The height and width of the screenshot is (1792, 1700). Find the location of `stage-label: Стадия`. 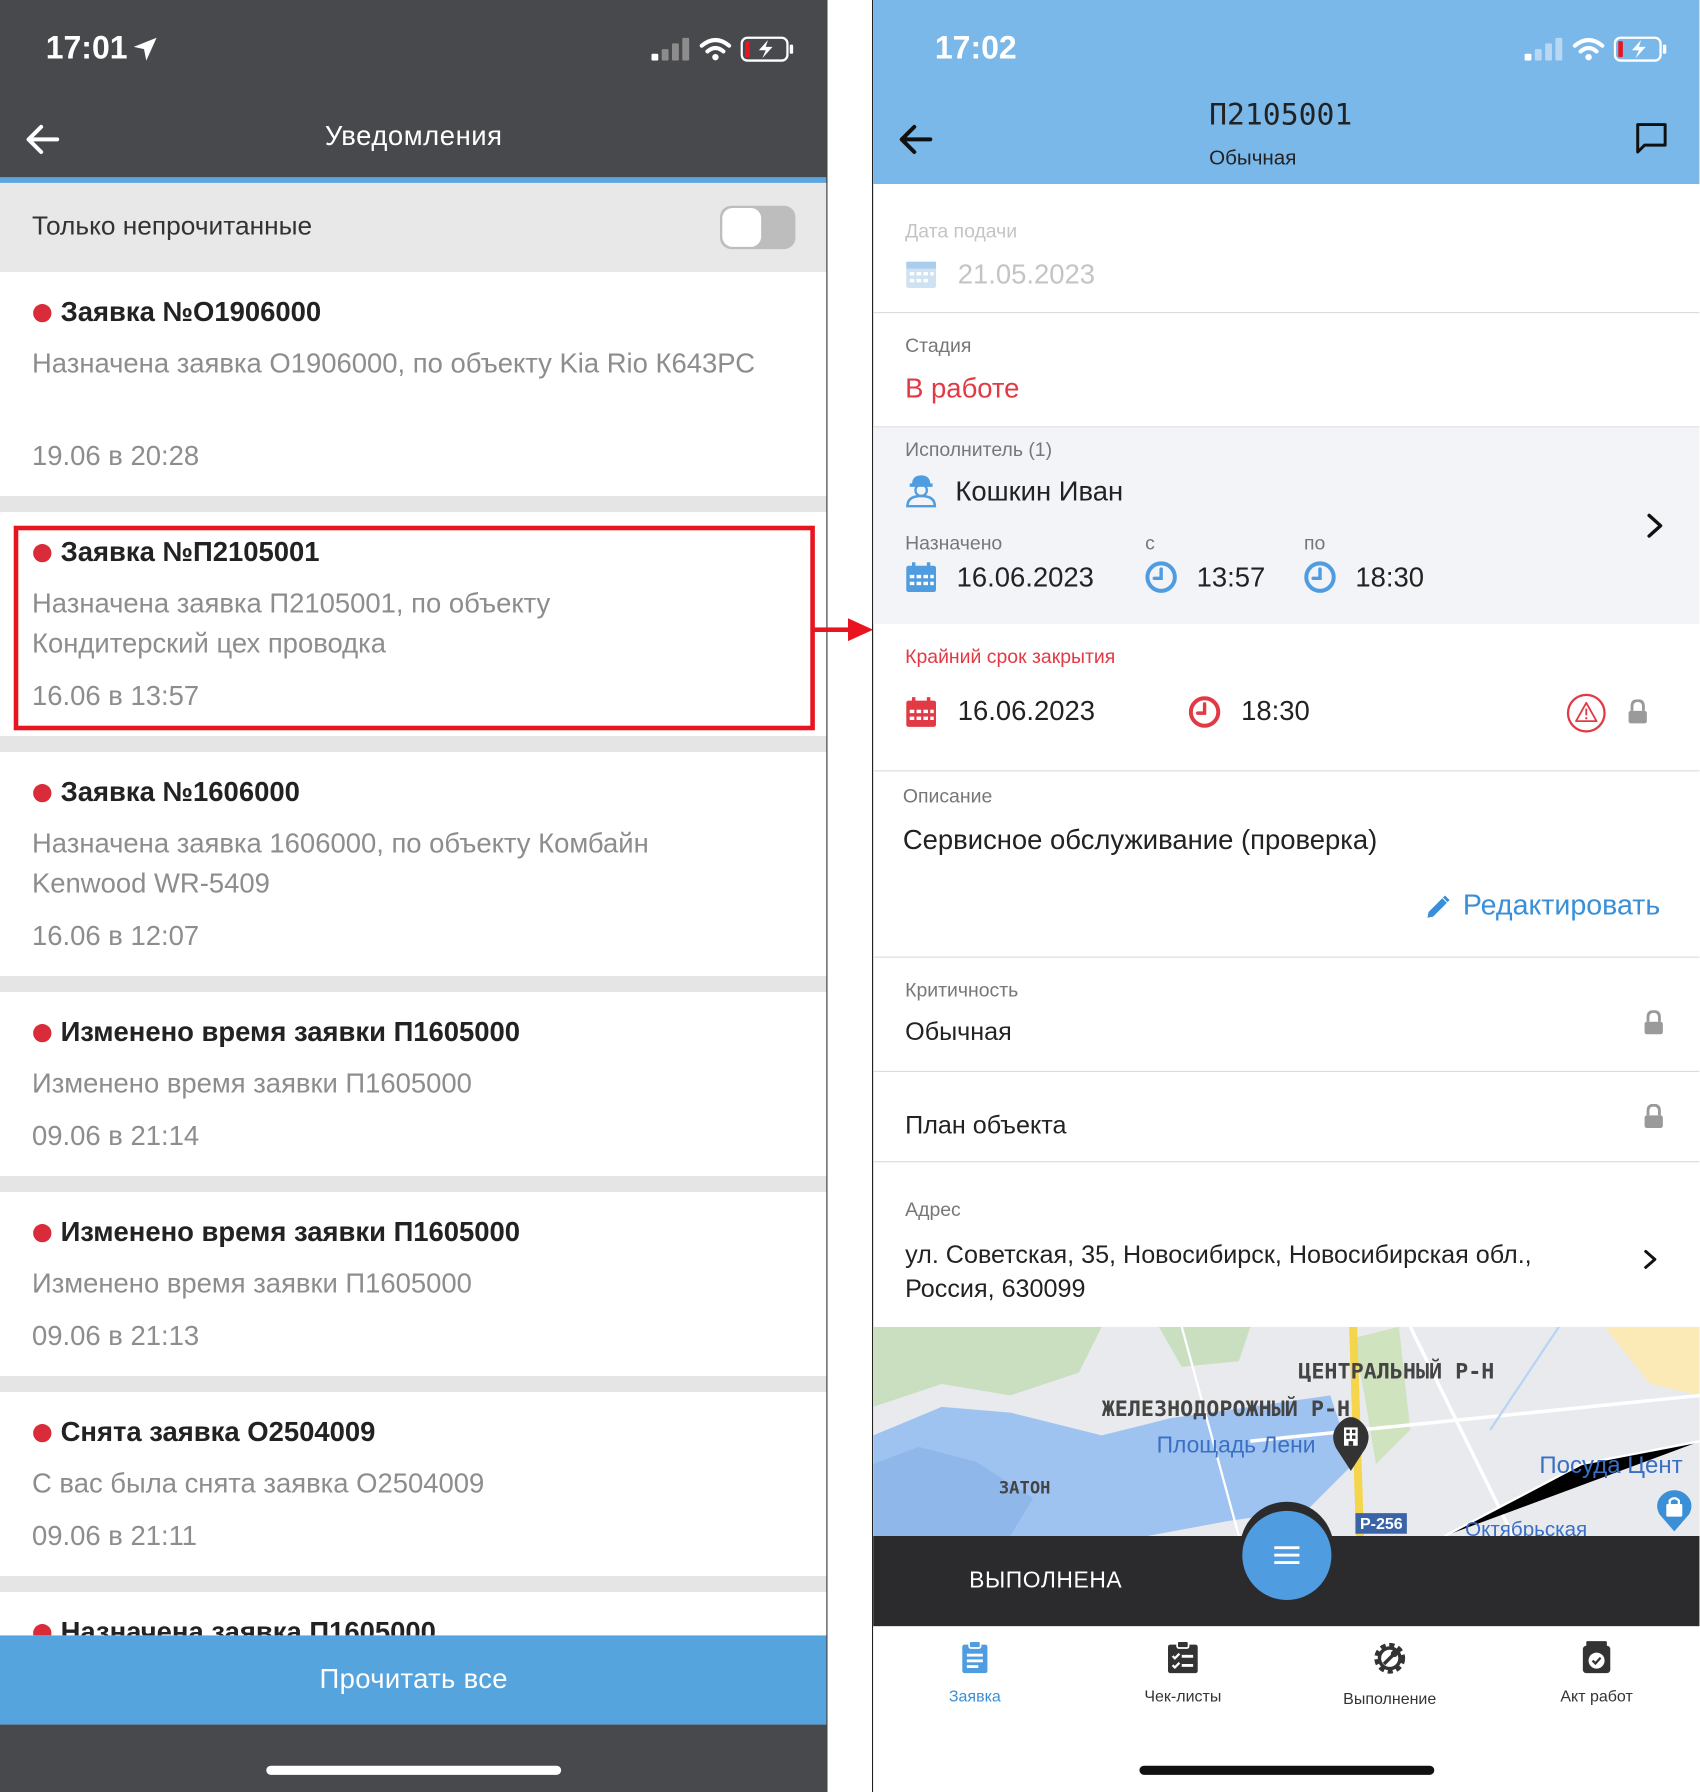

stage-label: Стадия is located at coordinates (938, 345).